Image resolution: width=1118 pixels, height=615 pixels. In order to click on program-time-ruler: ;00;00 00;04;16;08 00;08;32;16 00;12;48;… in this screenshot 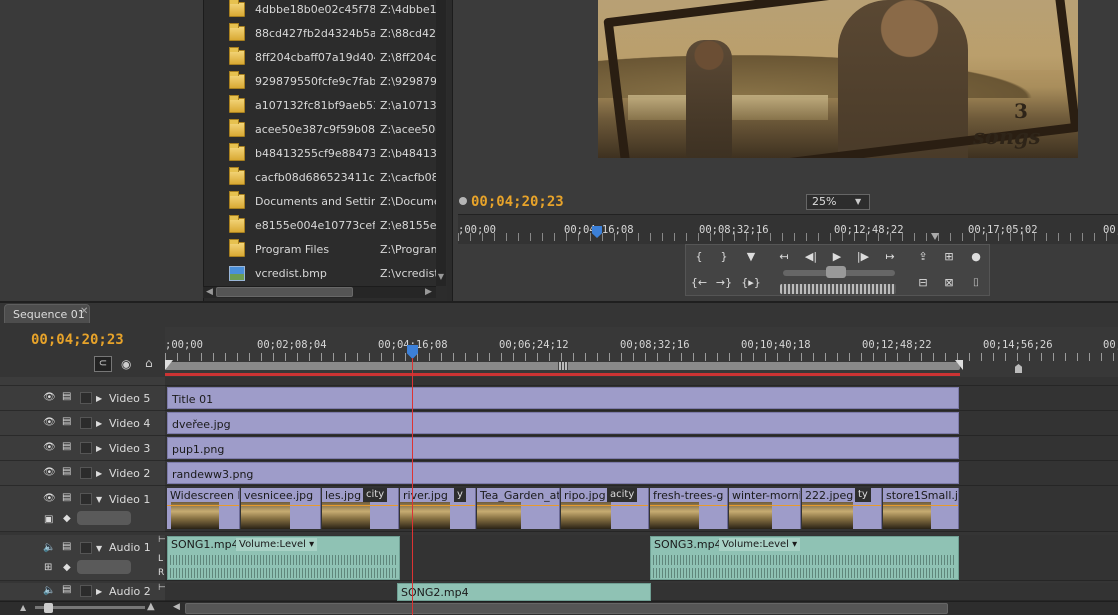, I will do `click(788, 229)`.